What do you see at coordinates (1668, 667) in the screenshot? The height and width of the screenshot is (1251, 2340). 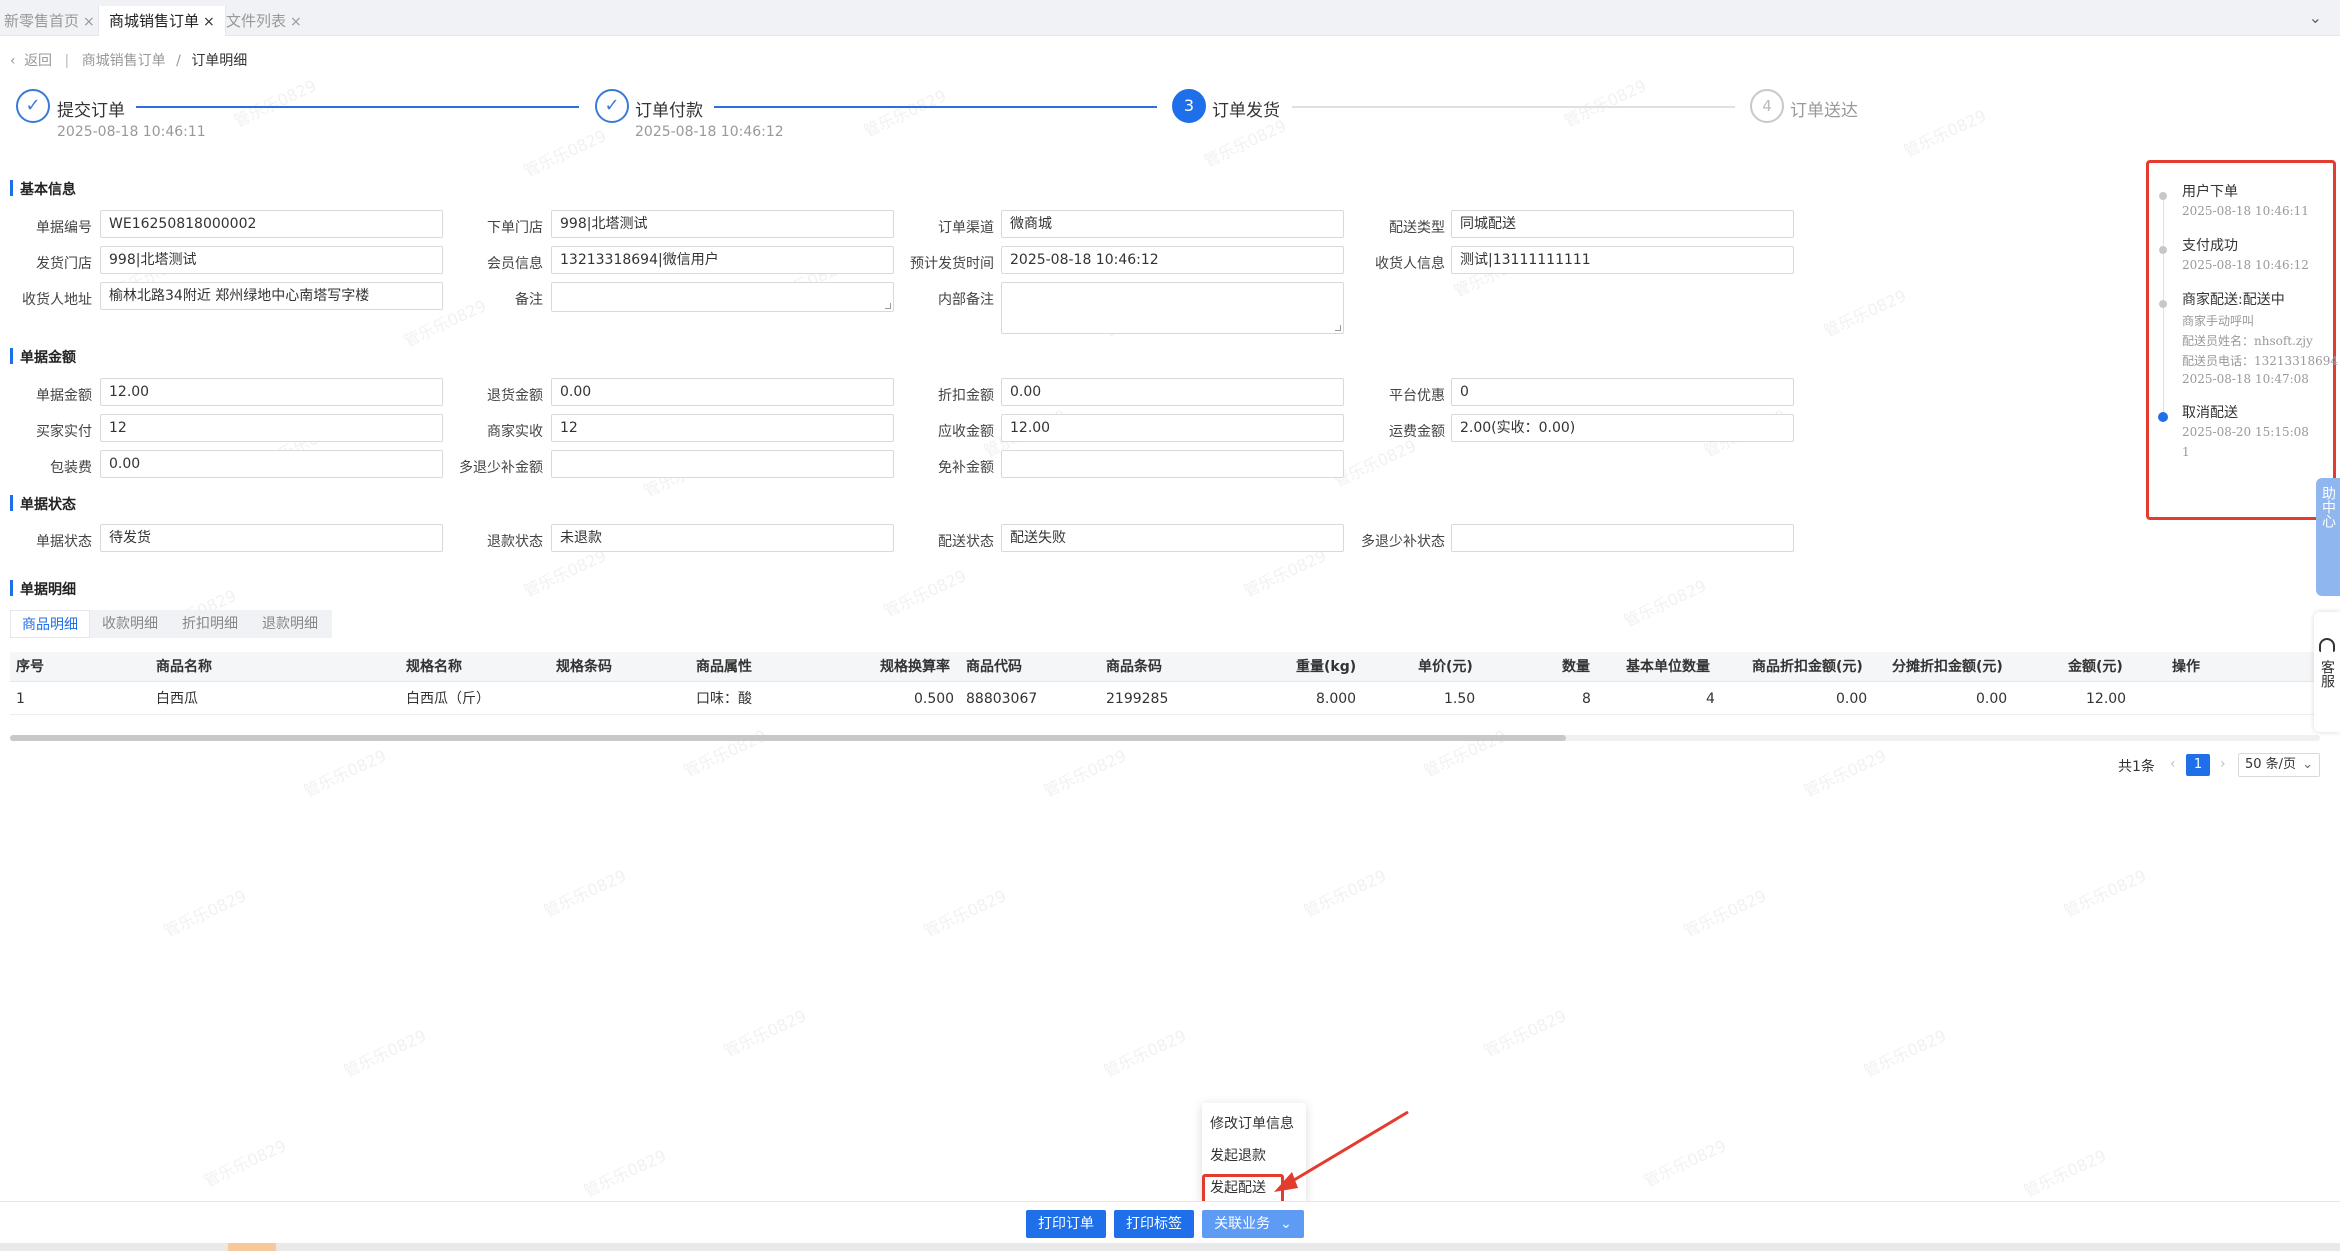 I see `col-header: 基本单位数量` at bounding box center [1668, 667].